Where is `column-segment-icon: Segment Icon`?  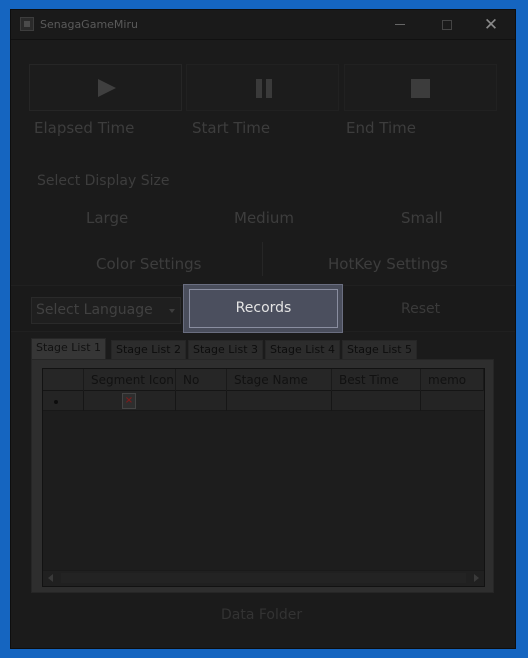 column-segment-icon: Segment Icon is located at coordinates (130, 380).